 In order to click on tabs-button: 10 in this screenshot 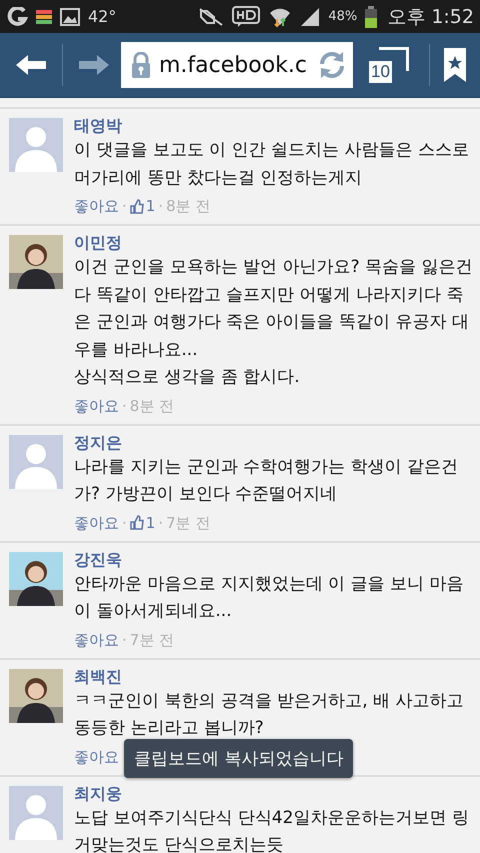, I will do `click(389, 65)`.